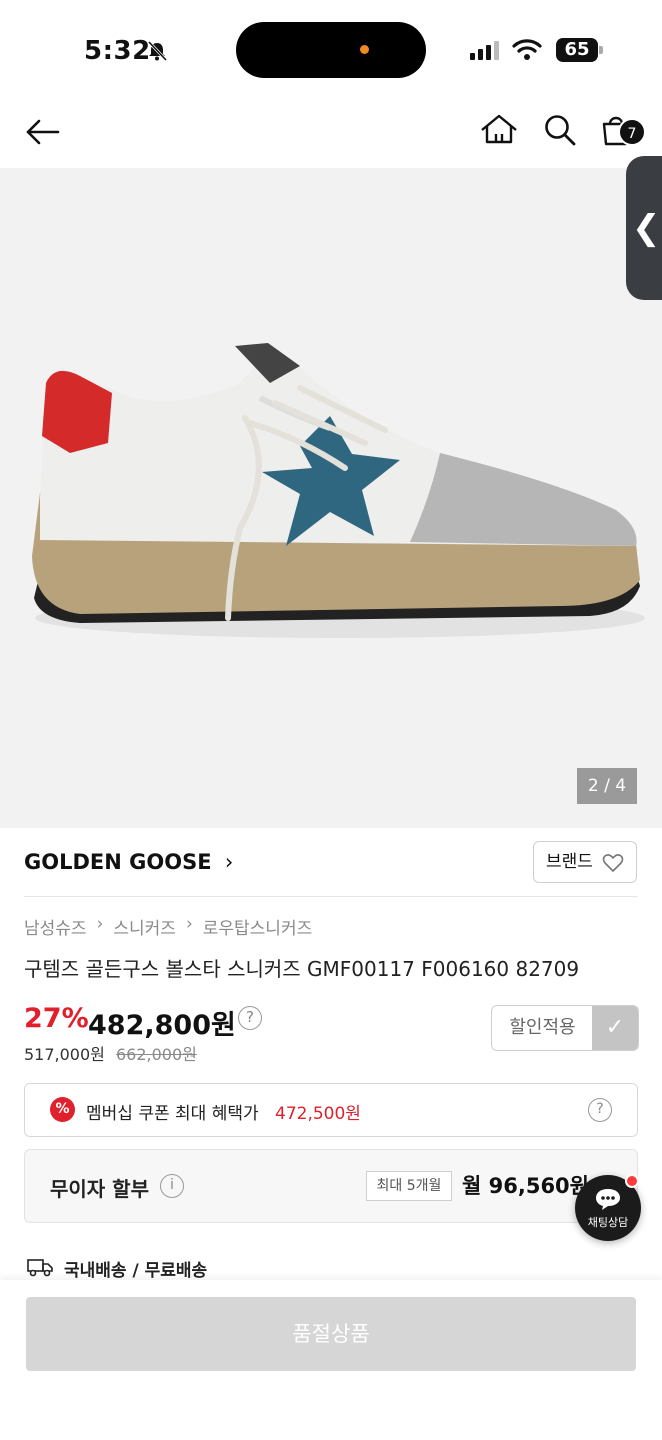  Describe the element at coordinates (56, 1018) in the screenshot. I see `discount-rate: 27%` at that location.